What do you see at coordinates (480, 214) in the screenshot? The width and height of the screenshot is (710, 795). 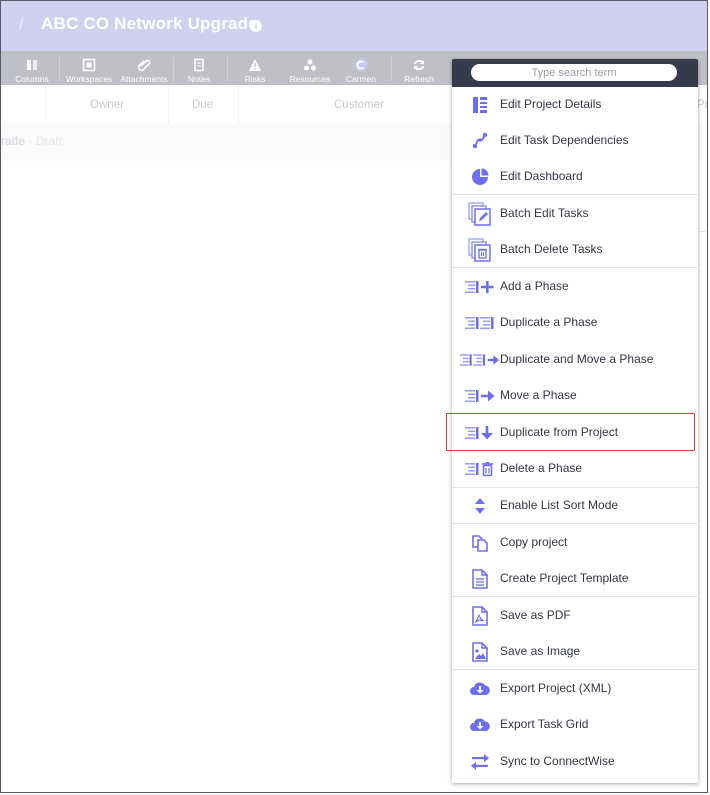 I see `batch-edit-icon` at bounding box center [480, 214].